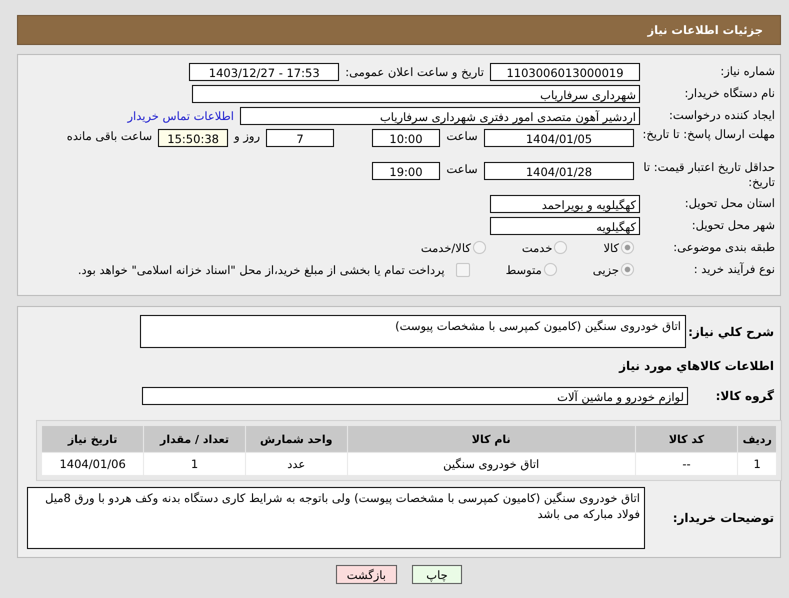 This screenshot has width=789, height=598. What do you see at coordinates (731, 331) in the screenshot?
I see `field-label: شرح کلي نياز:` at bounding box center [731, 331].